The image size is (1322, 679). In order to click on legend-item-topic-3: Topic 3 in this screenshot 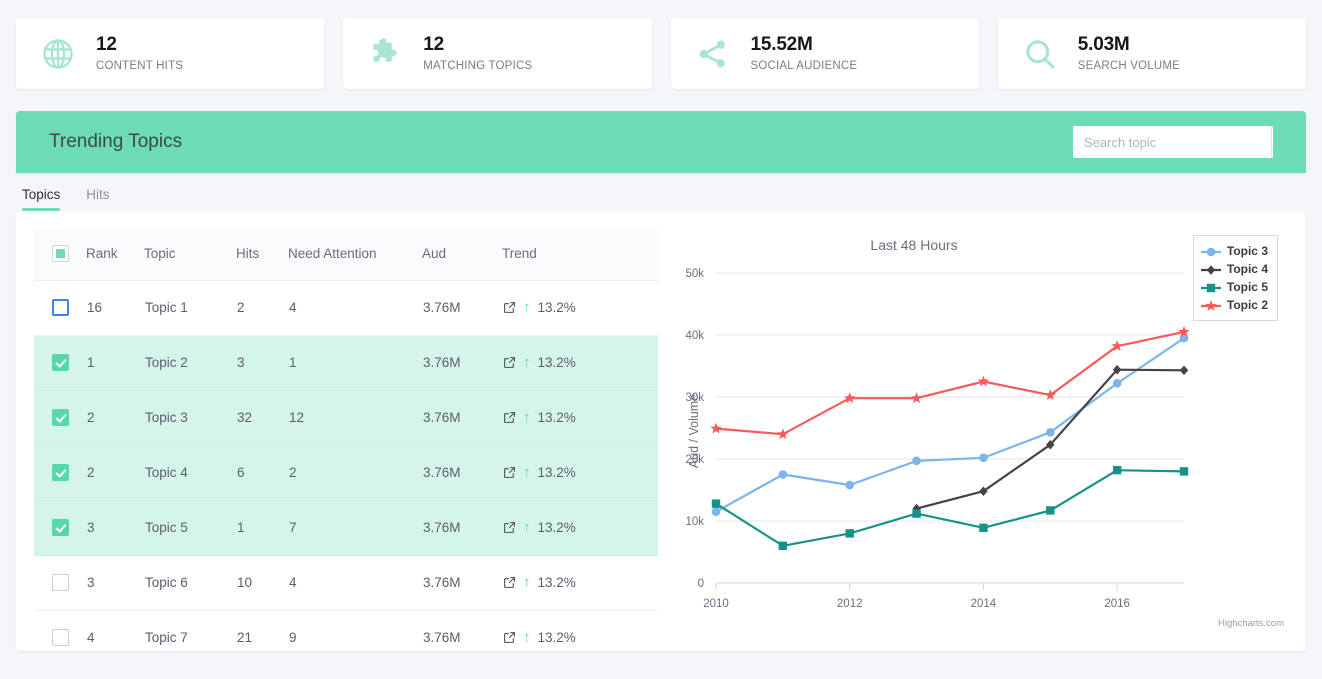, I will do `click(1234, 251)`.